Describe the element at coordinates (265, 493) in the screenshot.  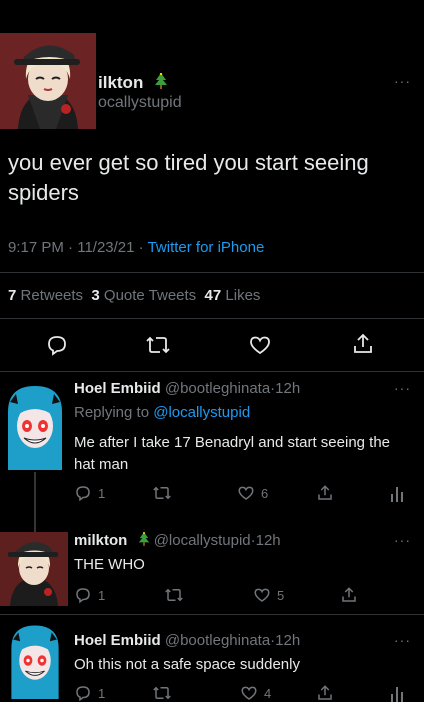
I see `like-count: 6` at that location.